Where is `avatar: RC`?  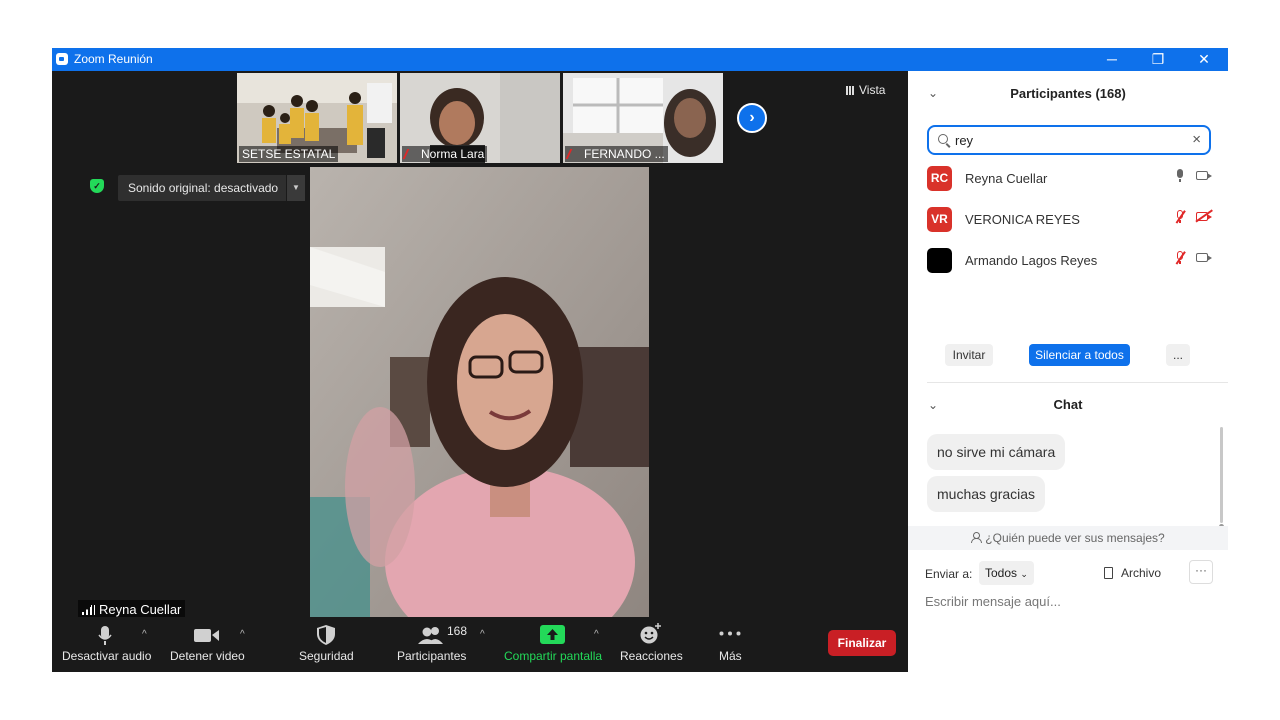 avatar: RC is located at coordinates (939, 178).